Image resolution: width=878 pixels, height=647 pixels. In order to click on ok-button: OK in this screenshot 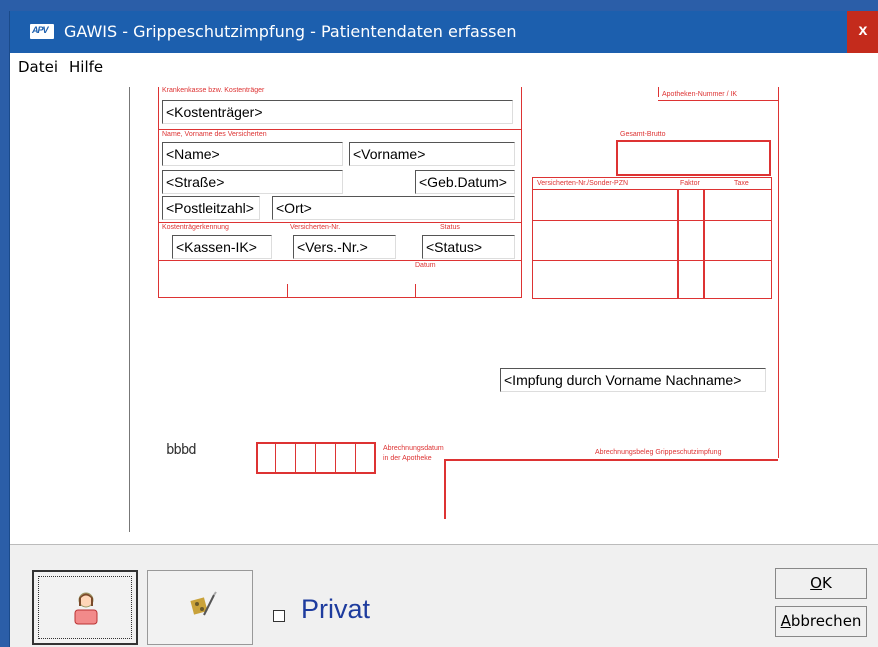, I will do `click(821, 583)`.